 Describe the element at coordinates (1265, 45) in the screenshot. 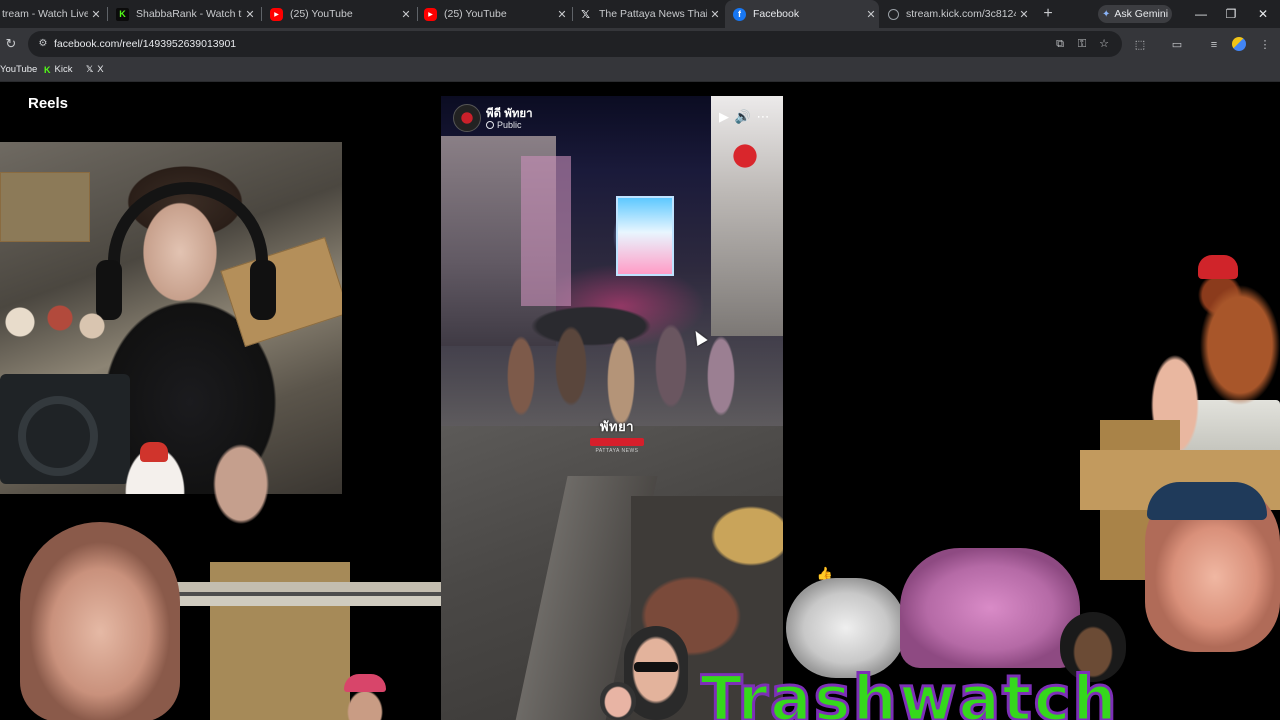

I see `menu-kebab-icon: ⋮` at that location.